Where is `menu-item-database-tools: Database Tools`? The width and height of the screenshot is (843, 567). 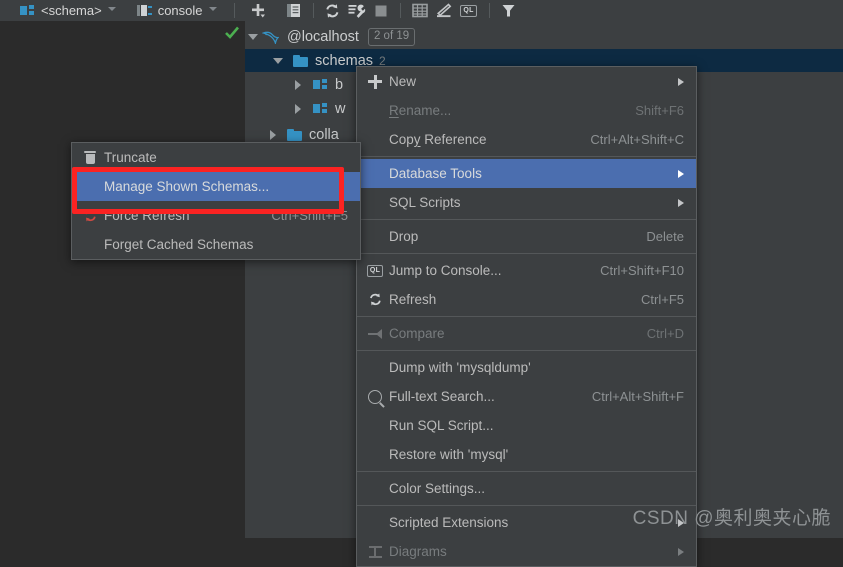
menu-item-database-tools: Database Tools is located at coordinates (526, 173).